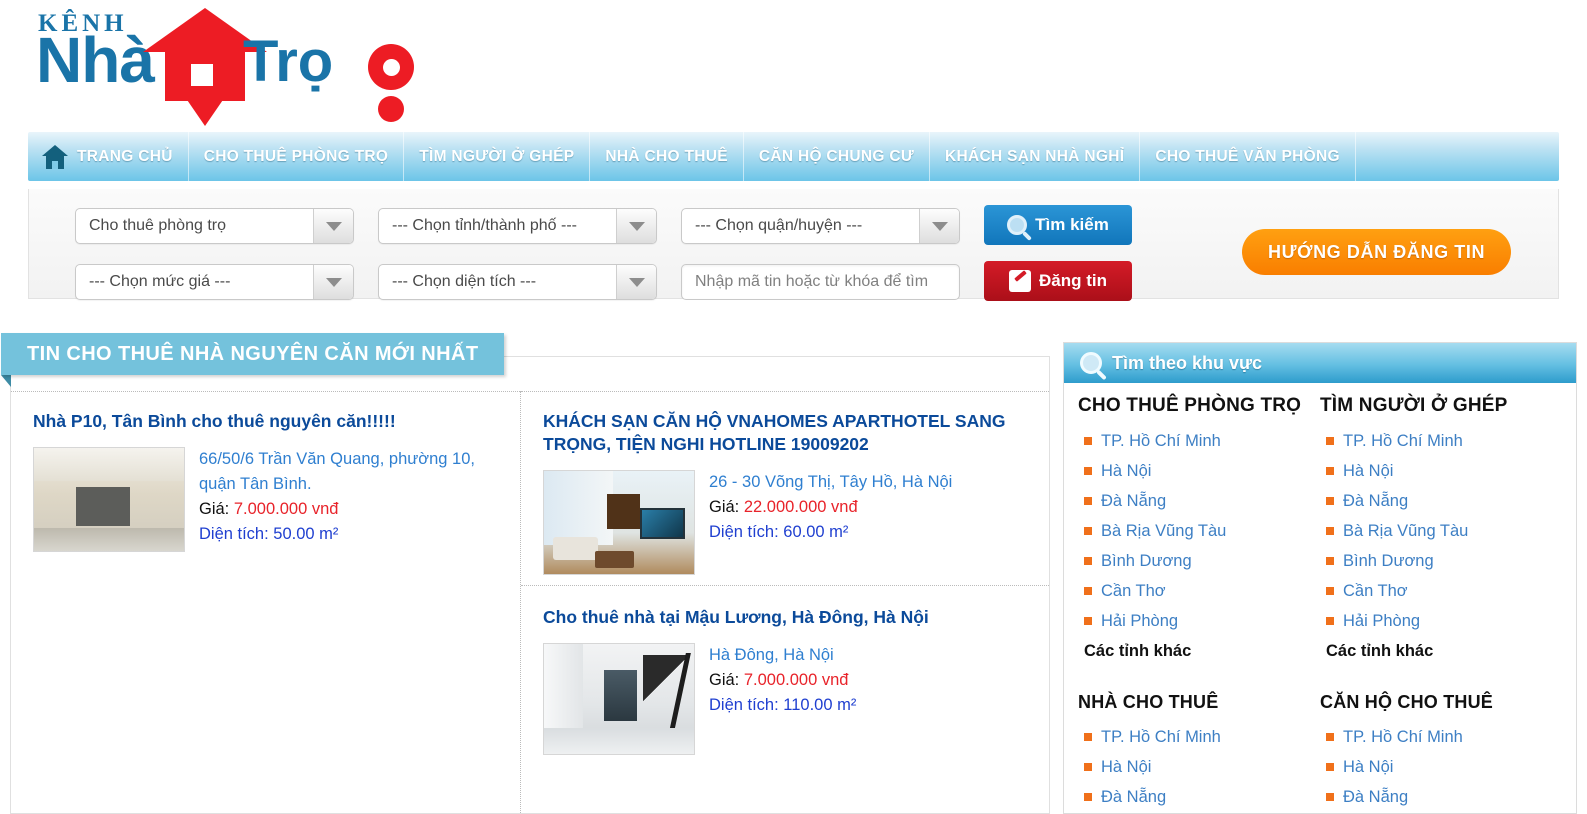 The width and height of the screenshot is (1587, 814). I want to click on section-title-banner: TIN CHO THUÊ NHÀ NGUYÊN CĂN MỚI NHẤT, so click(253, 354).